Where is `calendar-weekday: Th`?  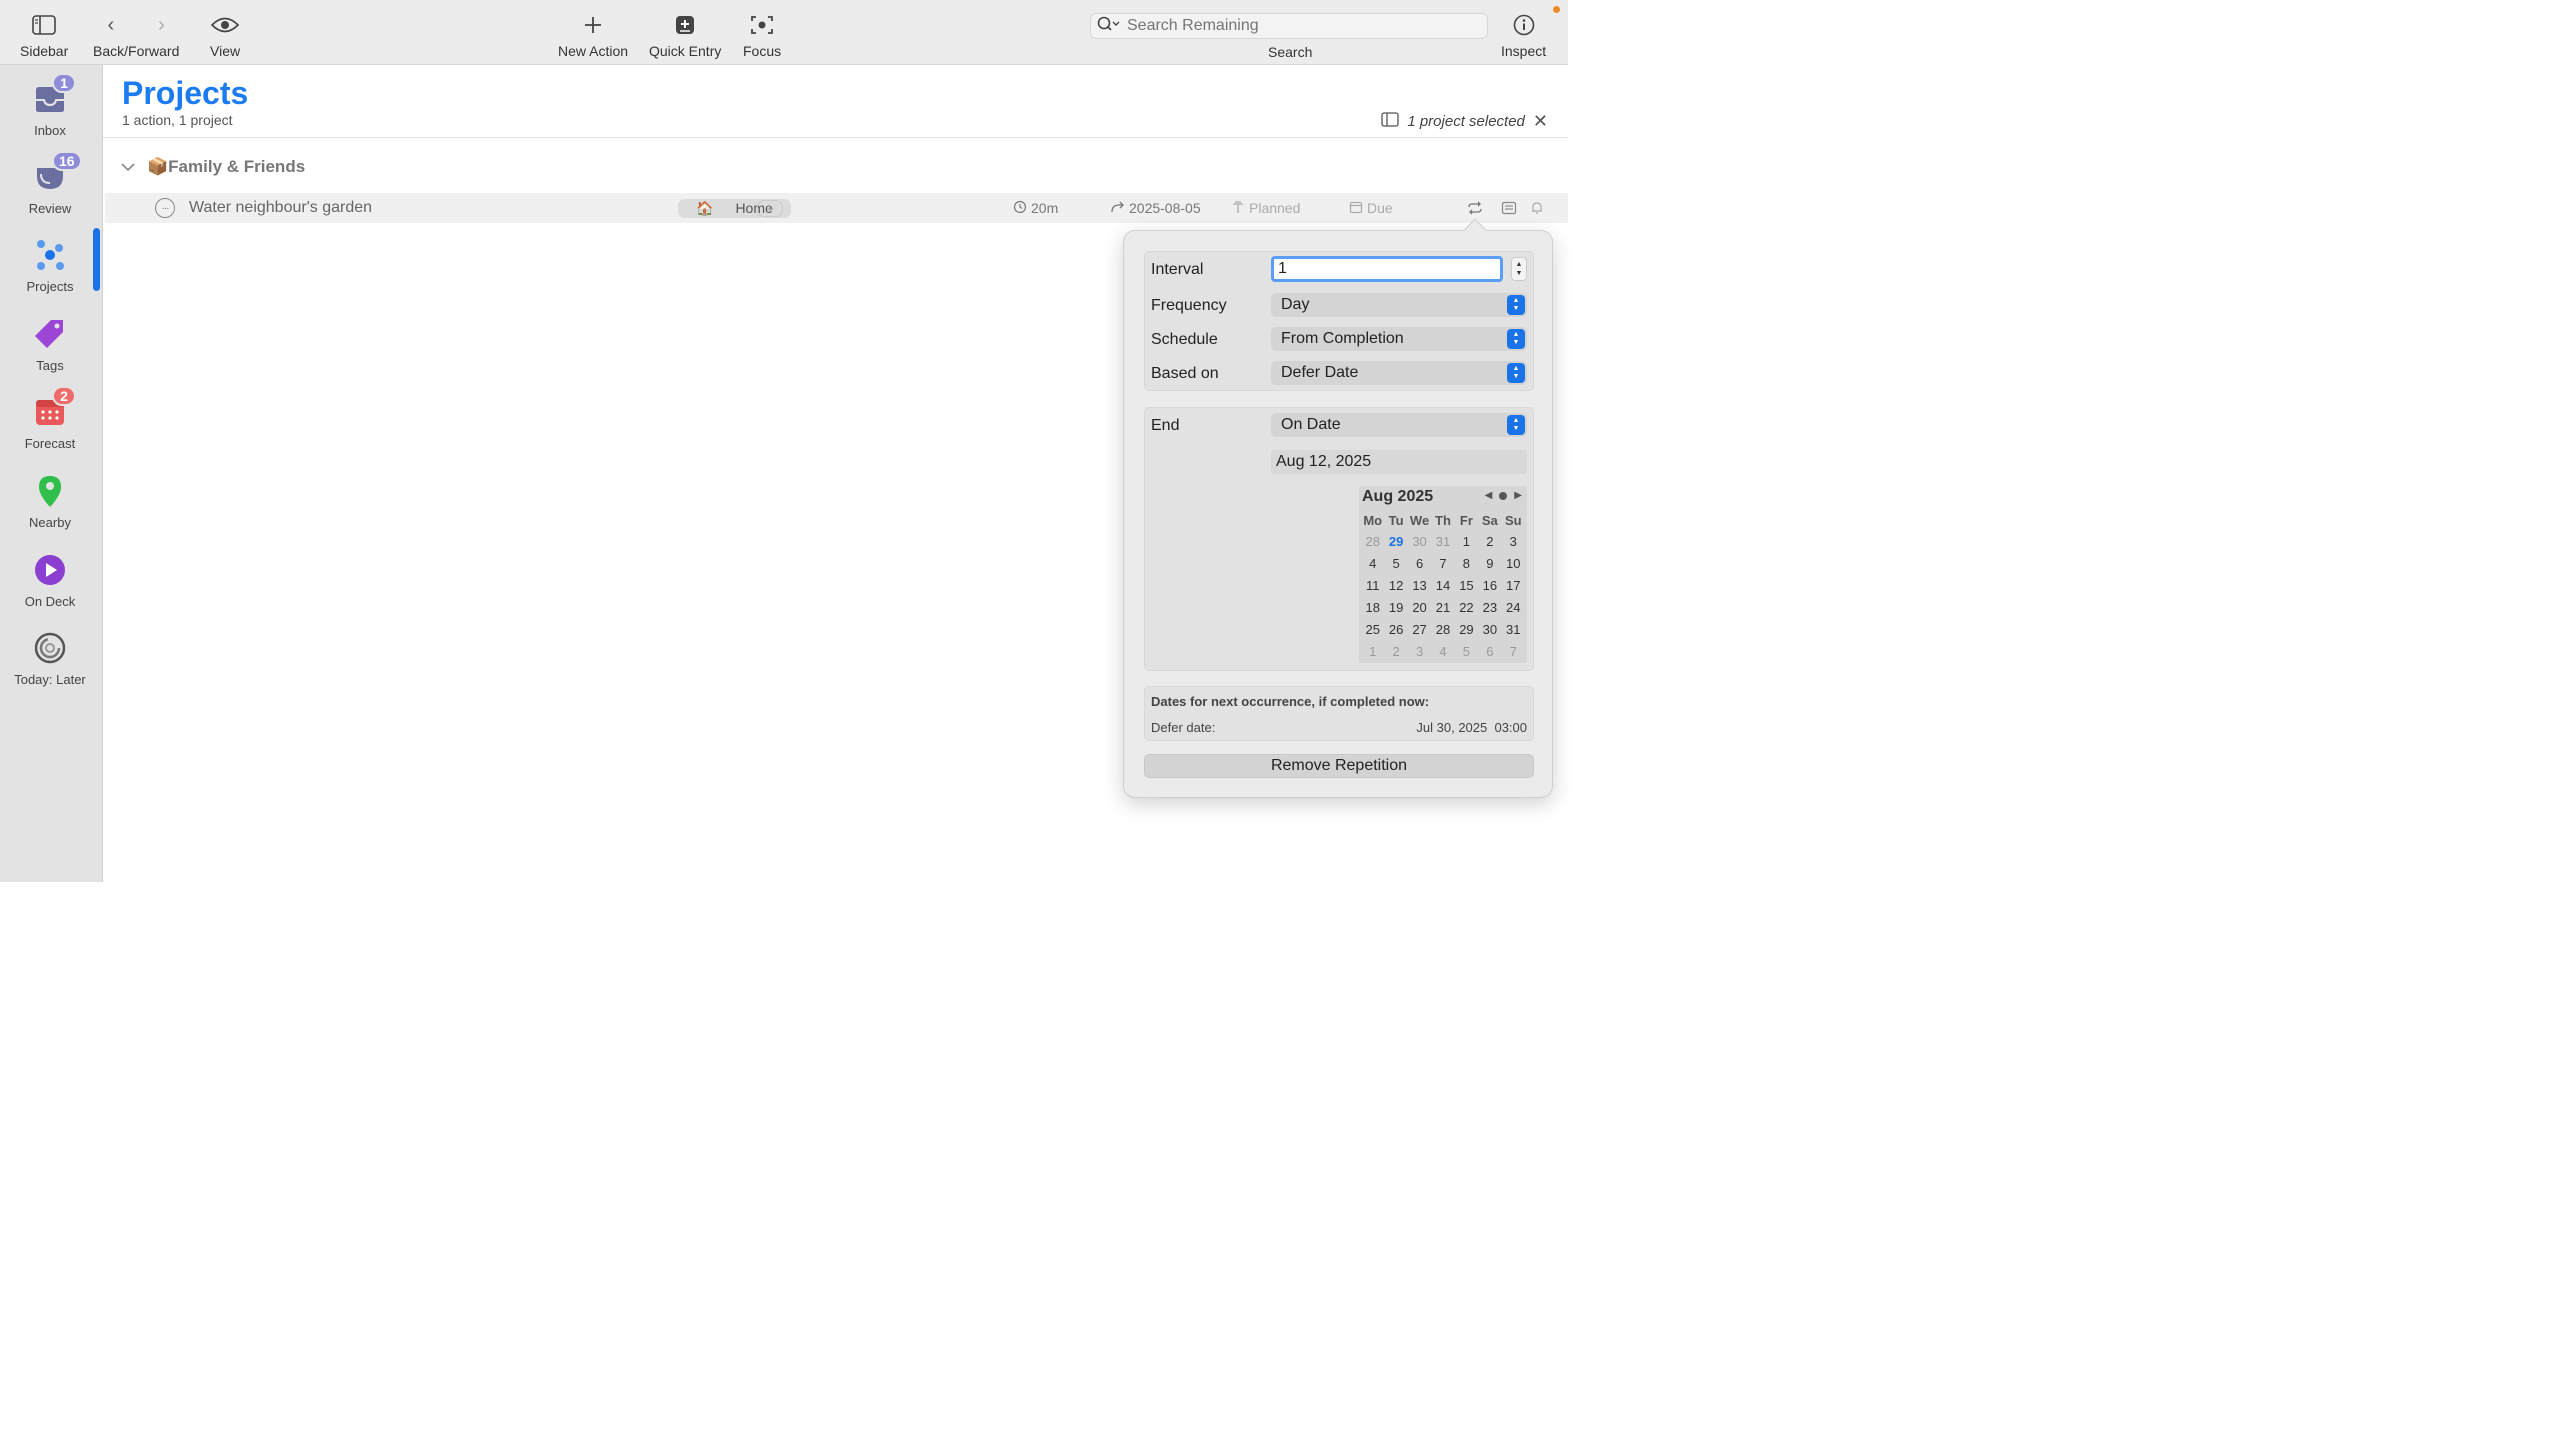
calendar-weekday: Th is located at coordinates (1443, 520).